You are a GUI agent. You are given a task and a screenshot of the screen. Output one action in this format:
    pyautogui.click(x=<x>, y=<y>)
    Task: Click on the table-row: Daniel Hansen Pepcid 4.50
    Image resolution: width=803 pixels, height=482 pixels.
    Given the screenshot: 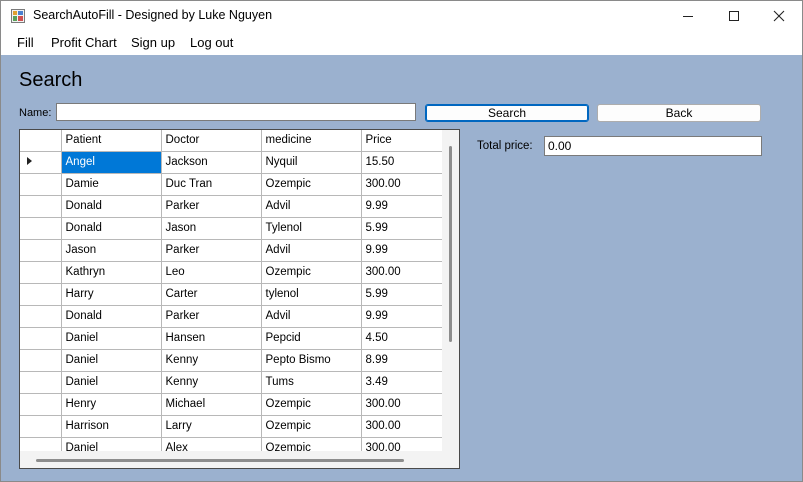 What is the action you would take?
    pyautogui.click(x=231, y=338)
    